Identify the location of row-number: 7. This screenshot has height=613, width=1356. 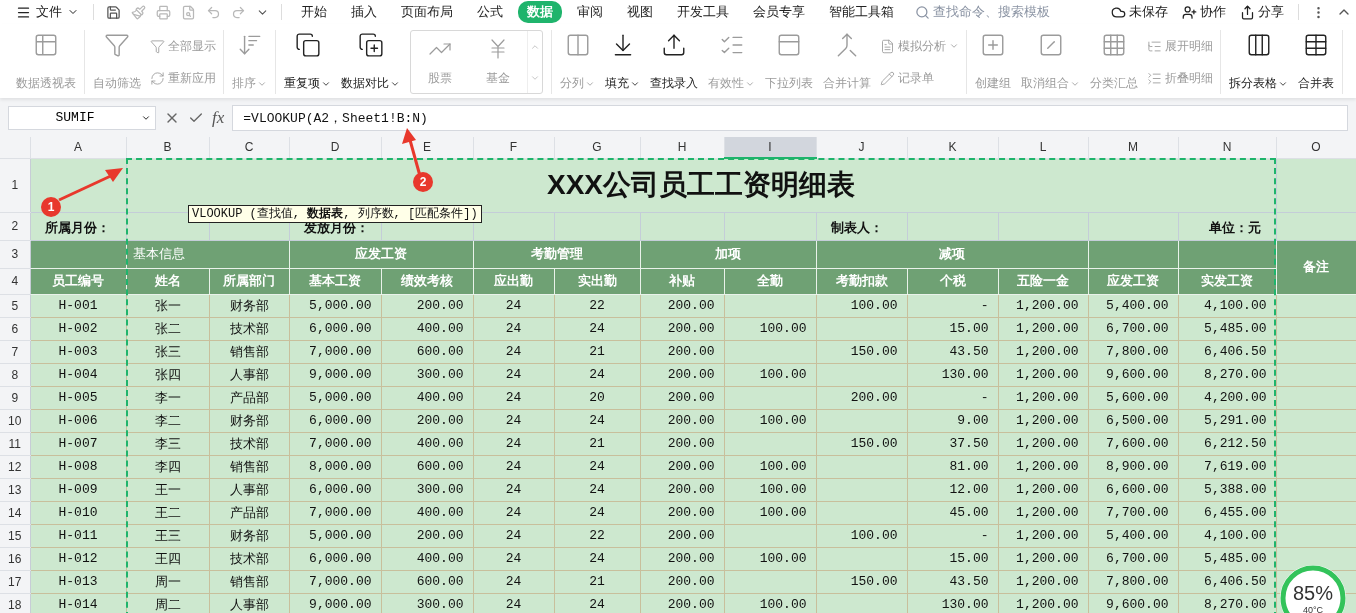
(15, 351).